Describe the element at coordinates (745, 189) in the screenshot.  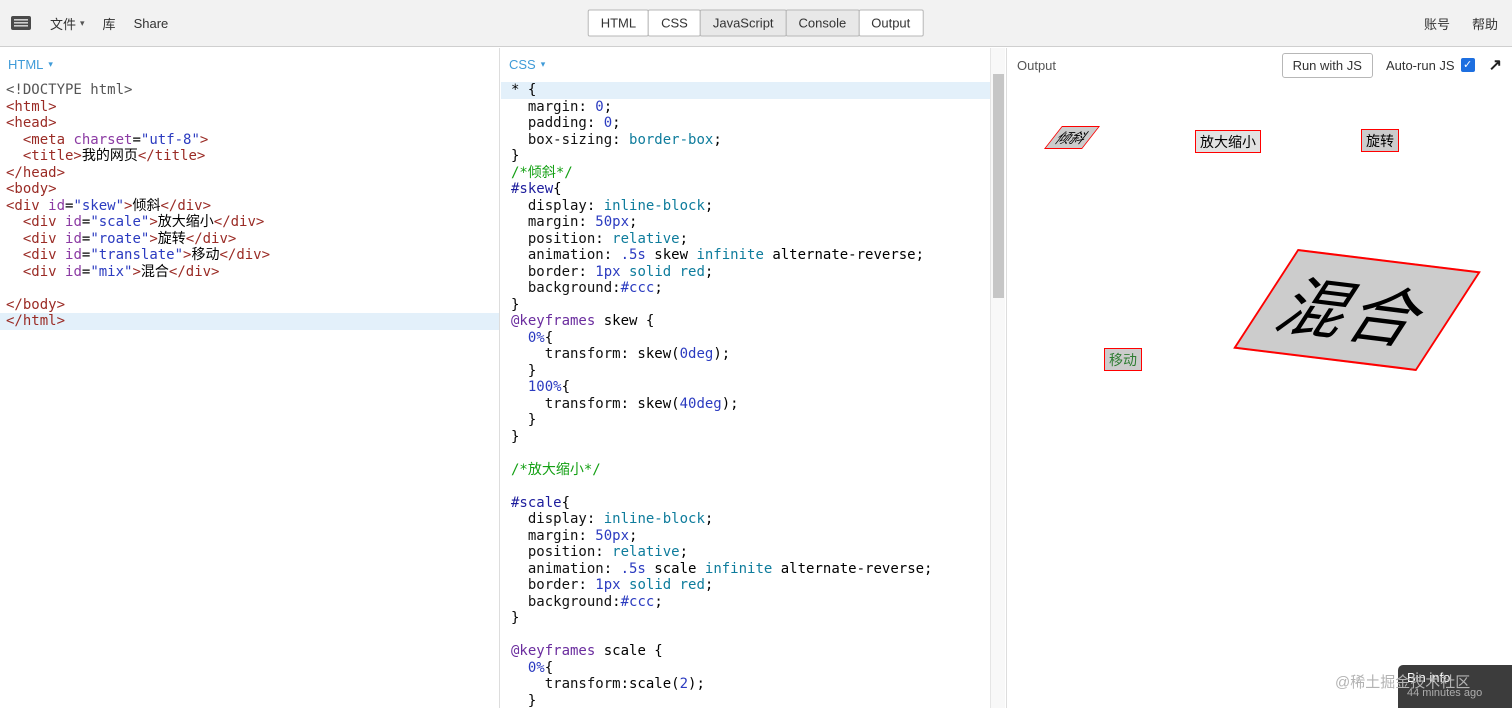
I see `code-line: #skew{` at that location.